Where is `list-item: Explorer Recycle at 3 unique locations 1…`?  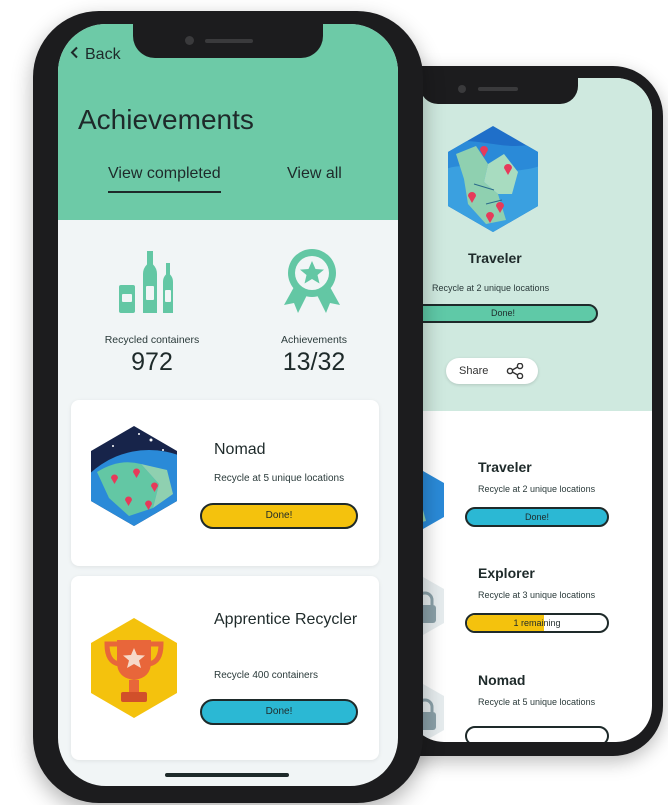 list-item: Explorer Recycle at 3 unique locations 1… is located at coordinates (530, 615).